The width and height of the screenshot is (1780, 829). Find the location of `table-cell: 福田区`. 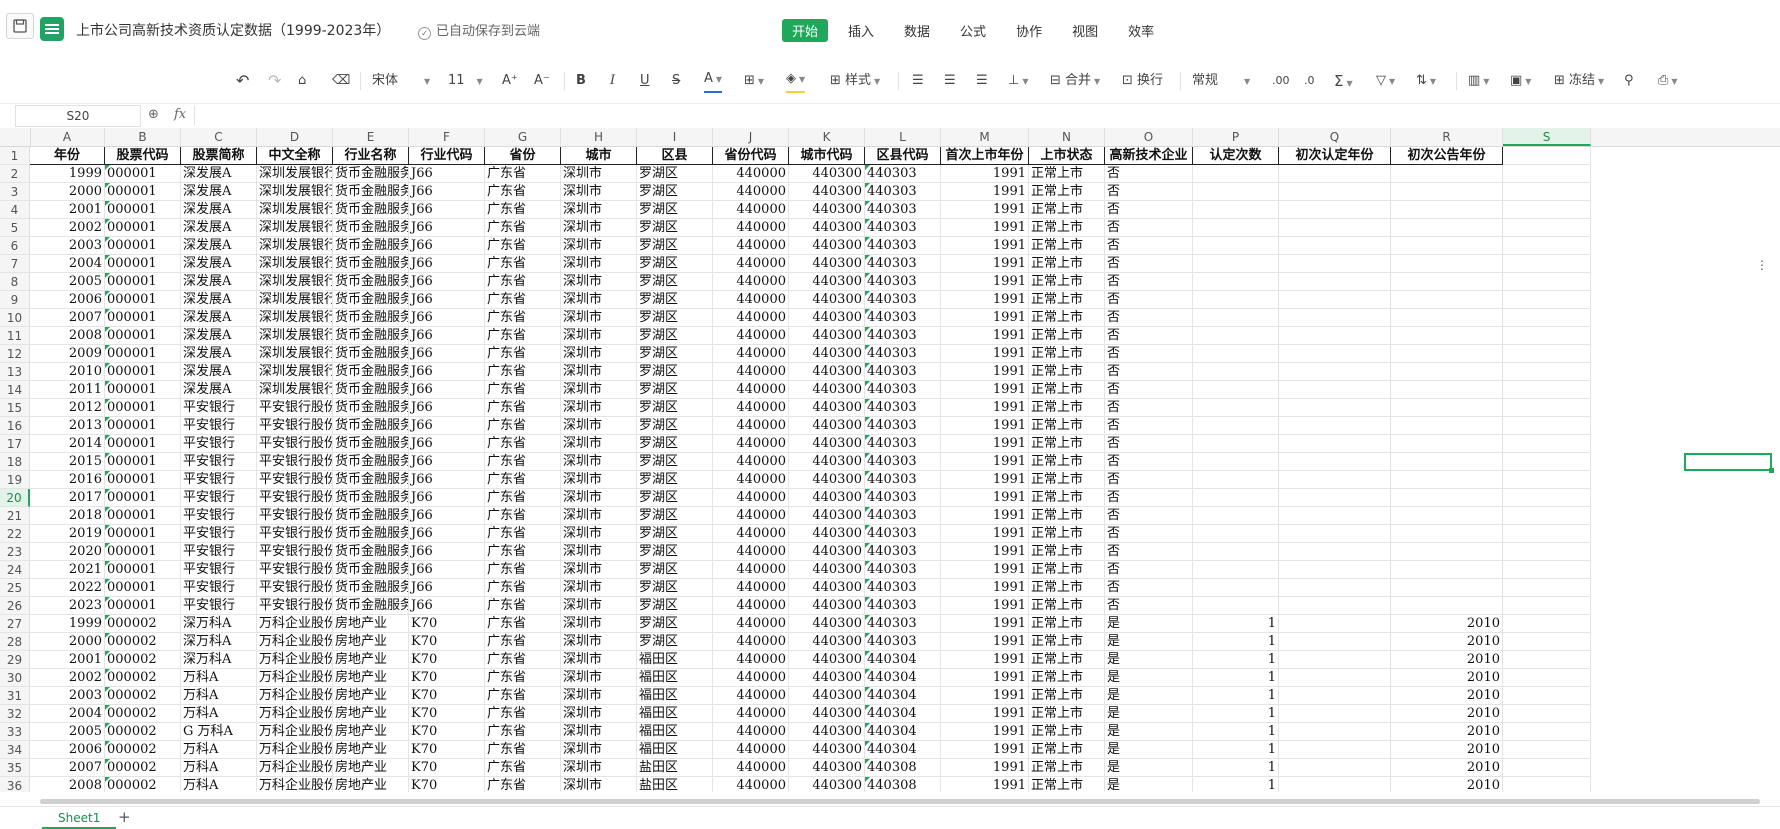

table-cell: 福田区 is located at coordinates (675, 678).